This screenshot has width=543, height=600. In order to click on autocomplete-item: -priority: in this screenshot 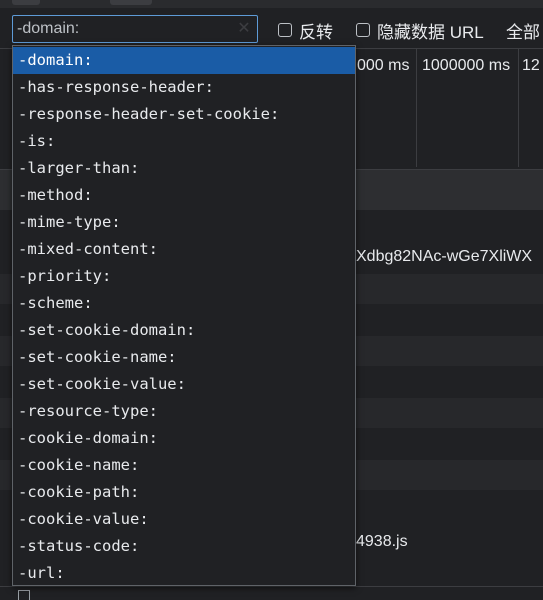, I will do `click(184, 276)`.